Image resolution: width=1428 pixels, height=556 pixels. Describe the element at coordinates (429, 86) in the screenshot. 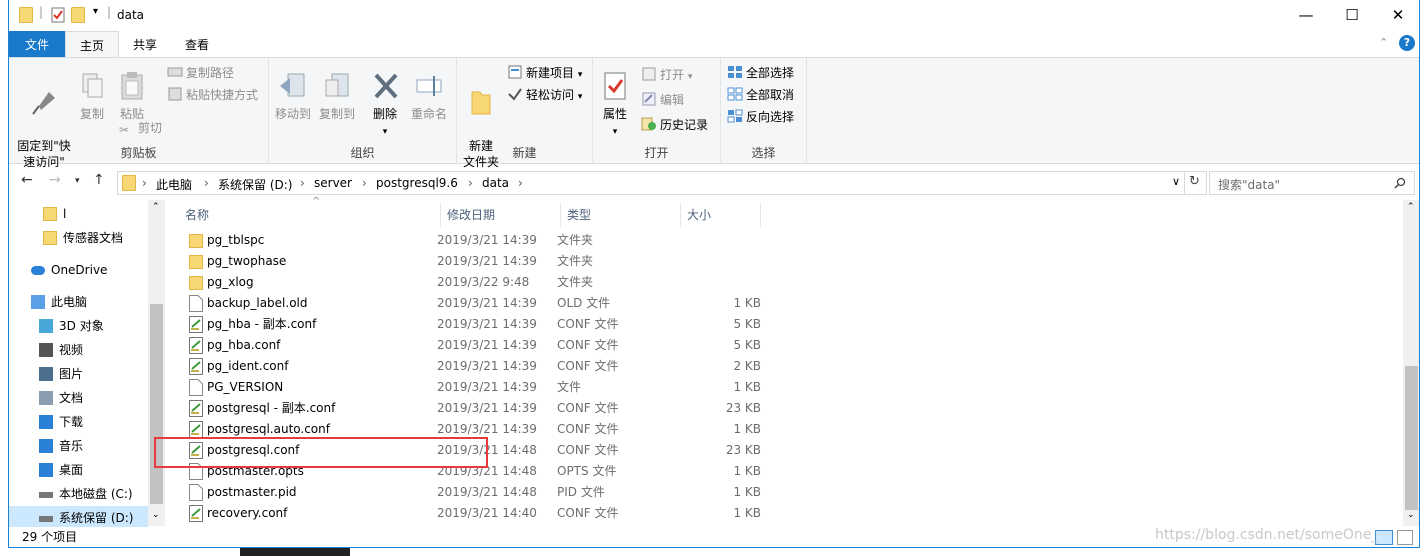

I see `rename-icon` at that location.